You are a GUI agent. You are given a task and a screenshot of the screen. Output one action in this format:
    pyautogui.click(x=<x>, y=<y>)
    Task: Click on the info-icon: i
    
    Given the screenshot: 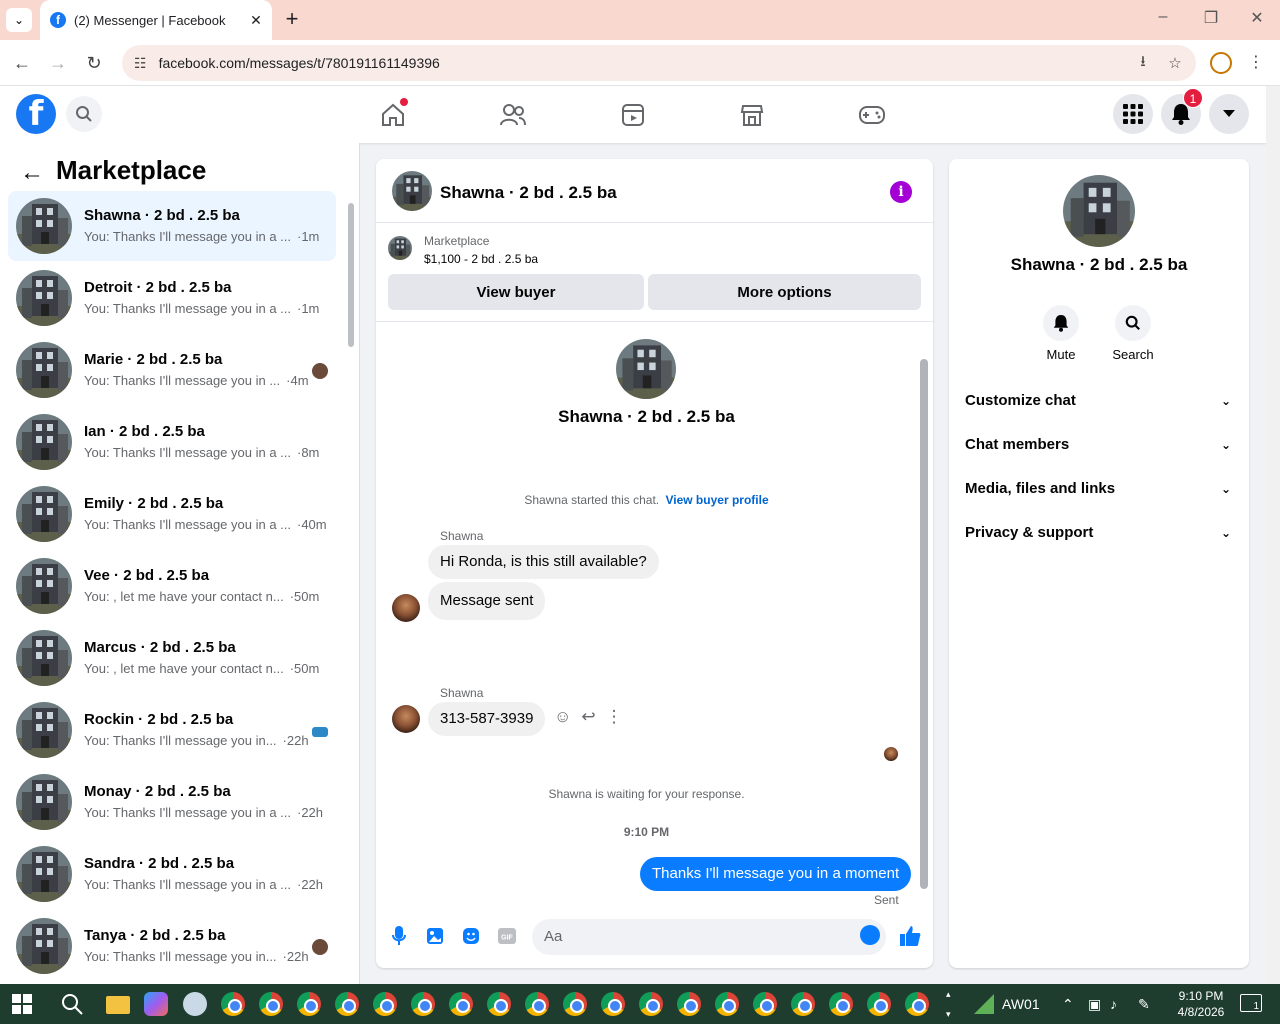 What is the action you would take?
    pyautogui.click(x=901, y=192)
    